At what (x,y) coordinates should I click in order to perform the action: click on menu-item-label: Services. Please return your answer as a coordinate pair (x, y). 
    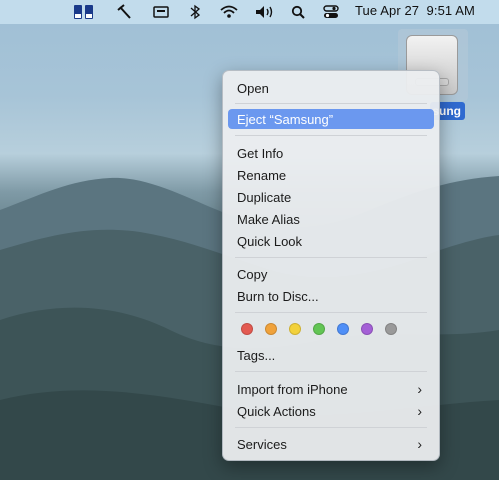
    Looking at the image, I should click on (262, 444).